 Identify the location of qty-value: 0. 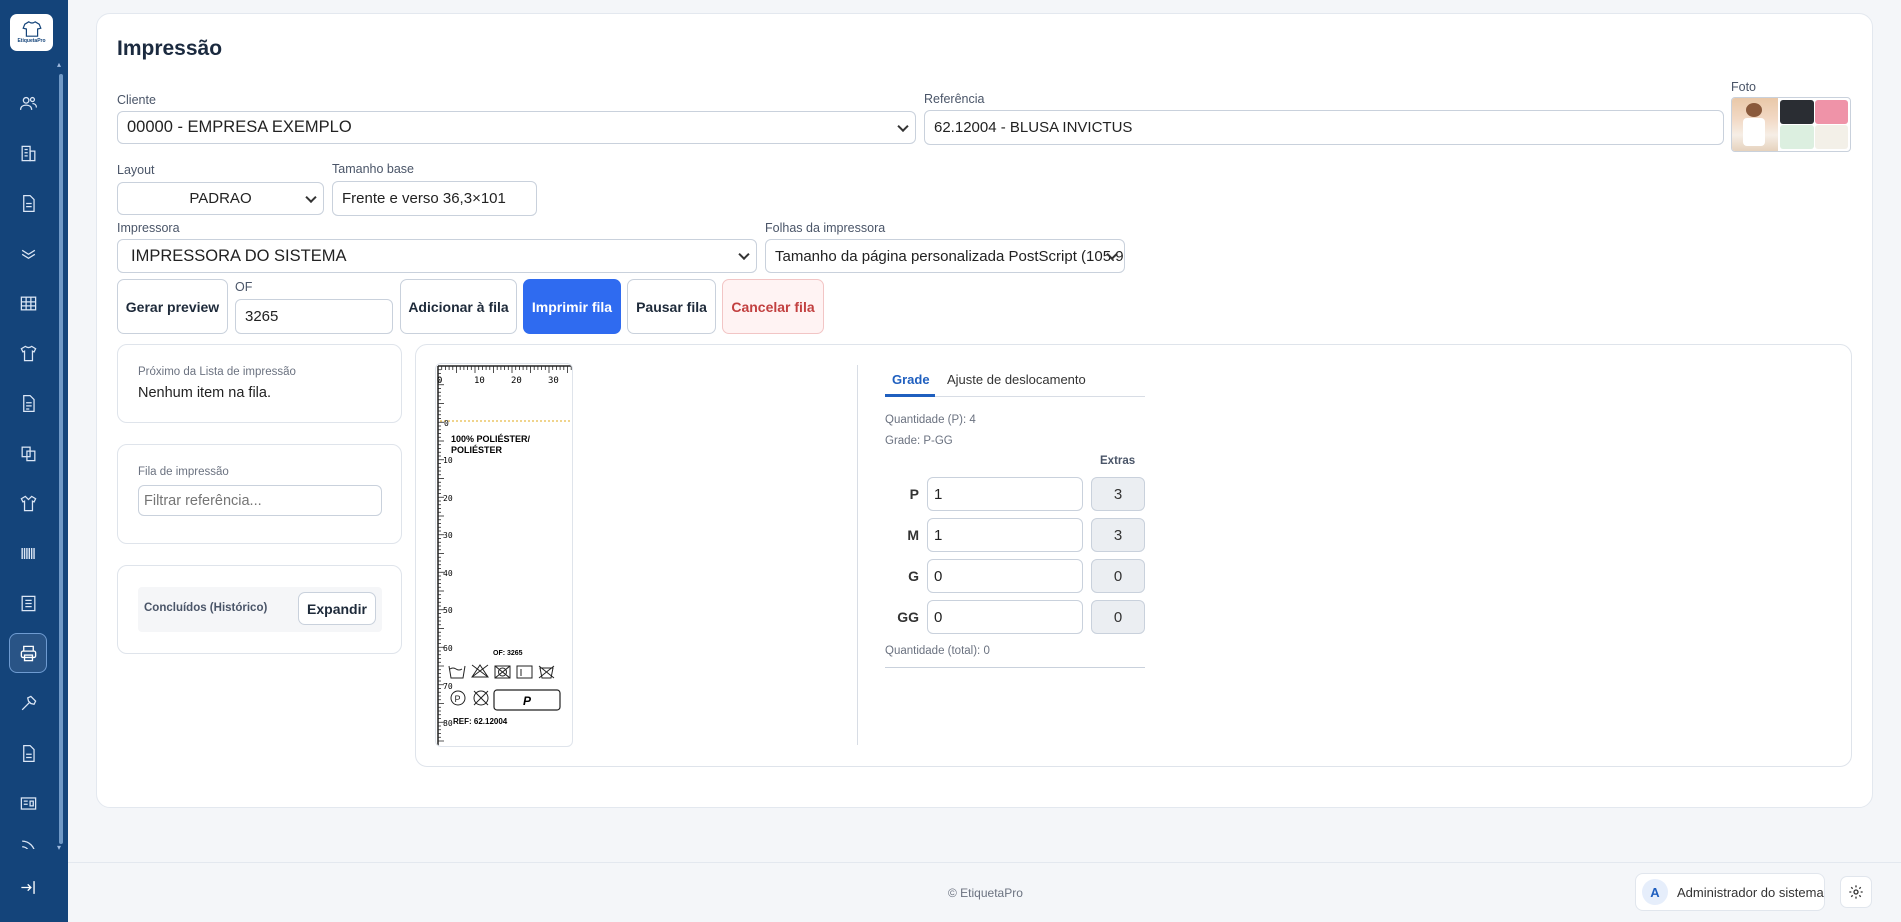
(938, 576).